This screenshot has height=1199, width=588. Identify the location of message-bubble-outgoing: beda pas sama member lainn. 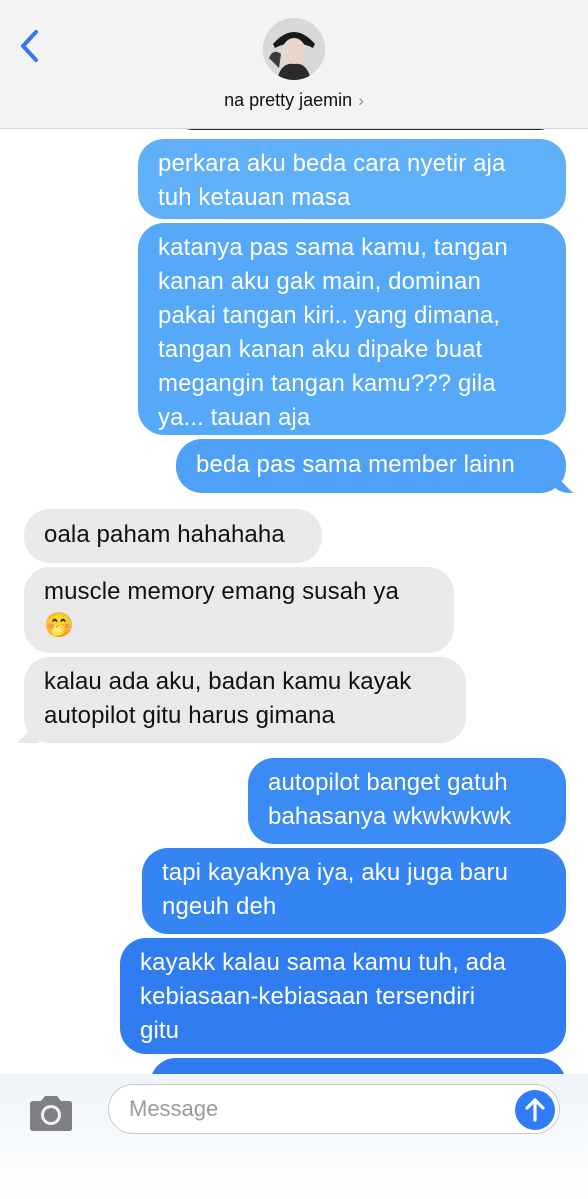
(371, 466).